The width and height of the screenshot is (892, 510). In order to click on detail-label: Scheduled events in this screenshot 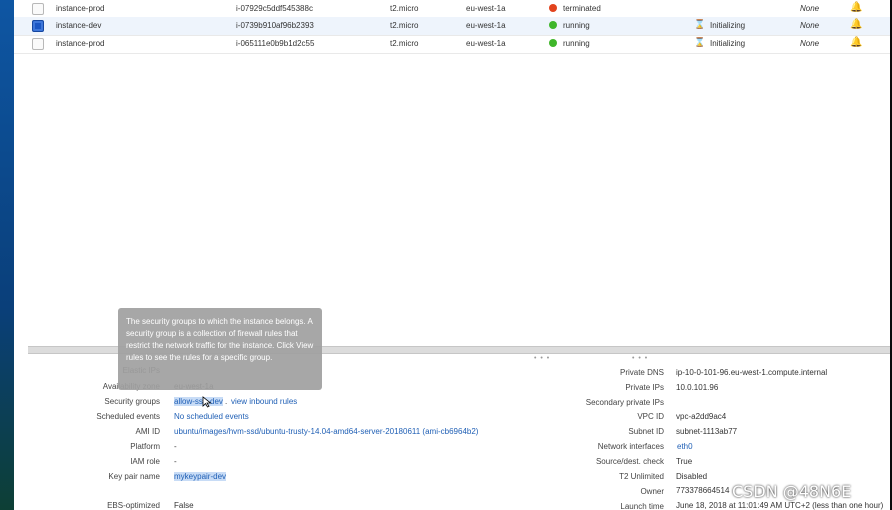, I will do `click(128, 416)`.